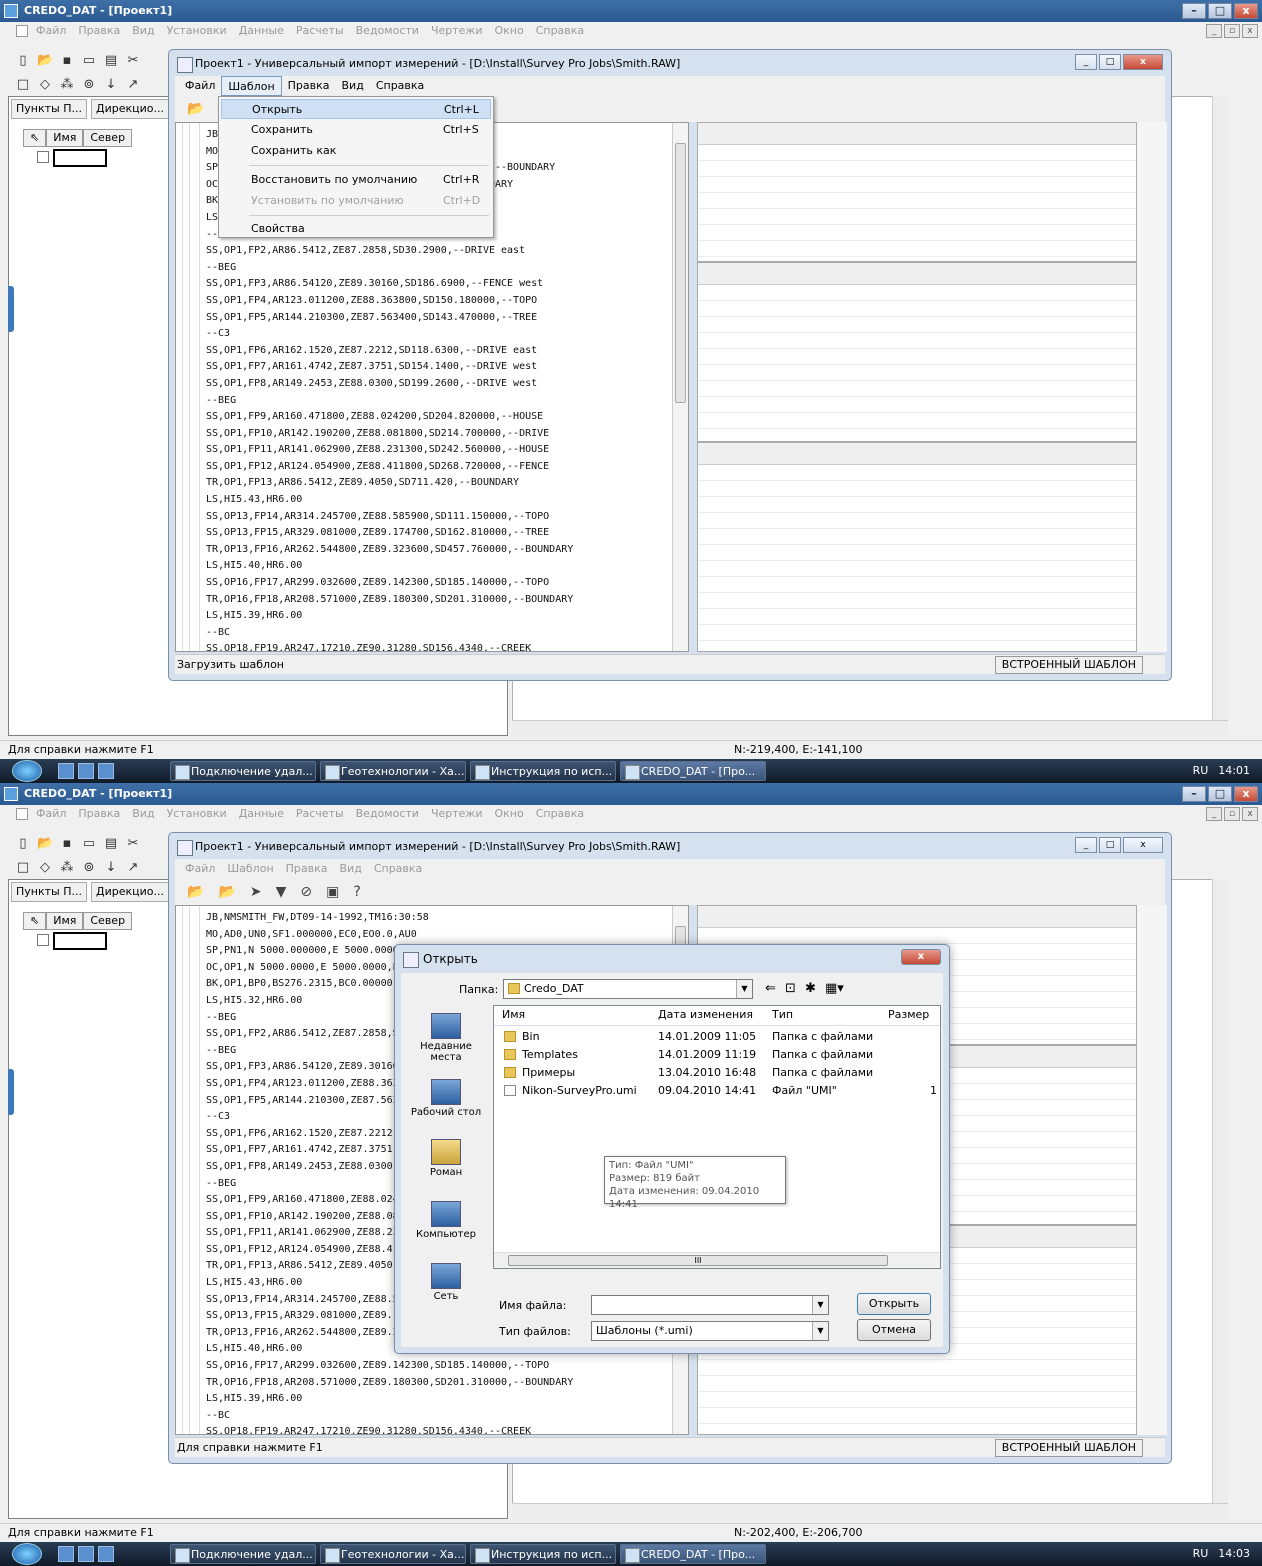 This screenshot has height=1566, width=1262. Describe the element at coordinates (356, 201) in the screenshot. I see `menu-item-set-default: Установить по умолчанию Ctrl+D` at that location.